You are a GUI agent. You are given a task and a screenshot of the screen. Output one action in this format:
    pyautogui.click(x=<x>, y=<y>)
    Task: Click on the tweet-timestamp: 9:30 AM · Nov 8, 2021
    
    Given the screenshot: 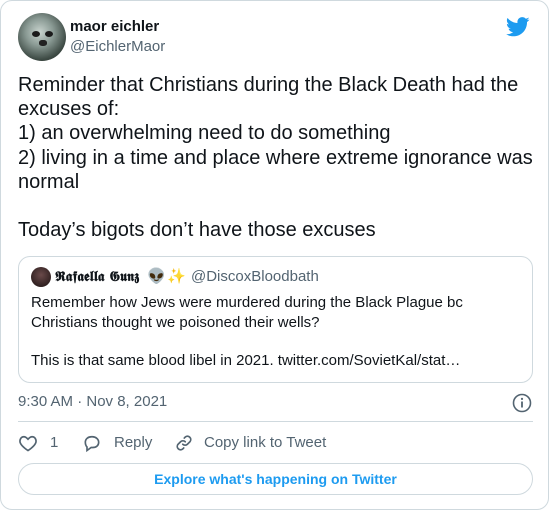 What is the action you would take?
    pyautogui.click(x=92, y=401)
    